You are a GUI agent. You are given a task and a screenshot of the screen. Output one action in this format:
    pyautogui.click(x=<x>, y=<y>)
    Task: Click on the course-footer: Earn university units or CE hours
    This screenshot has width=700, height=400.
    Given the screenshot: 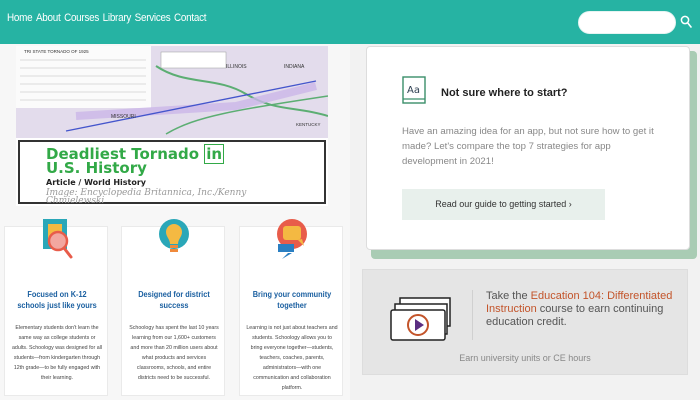 What is the action you would take?
    pyautogui.click(x=525, y=358)
    